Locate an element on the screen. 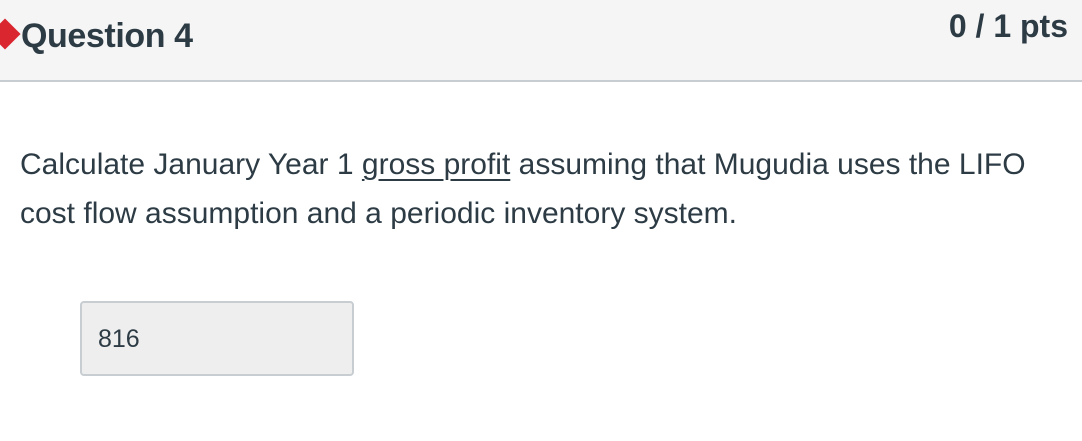 This screenshot has height=441, width=1082. answer-value: 816 is located at coordinates (119, 339).